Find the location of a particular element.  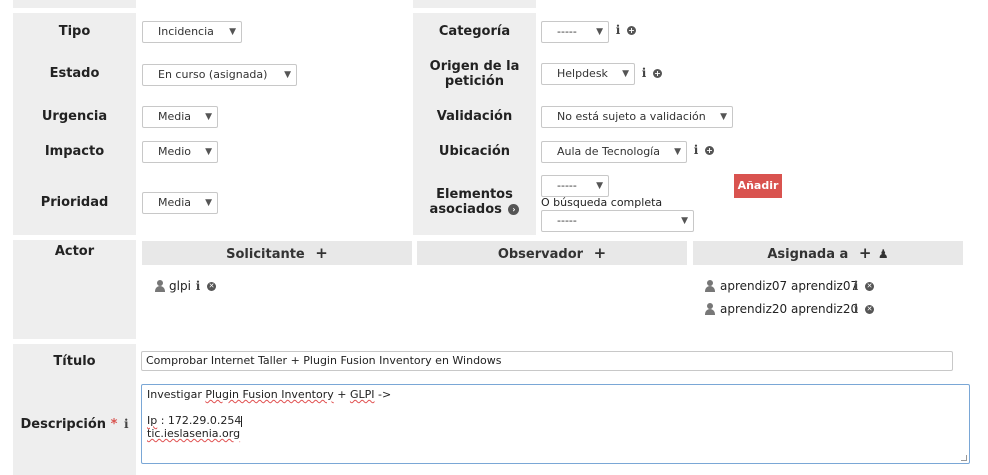

chevron-right-circle-icon: › is located at coordinates (514, 209).